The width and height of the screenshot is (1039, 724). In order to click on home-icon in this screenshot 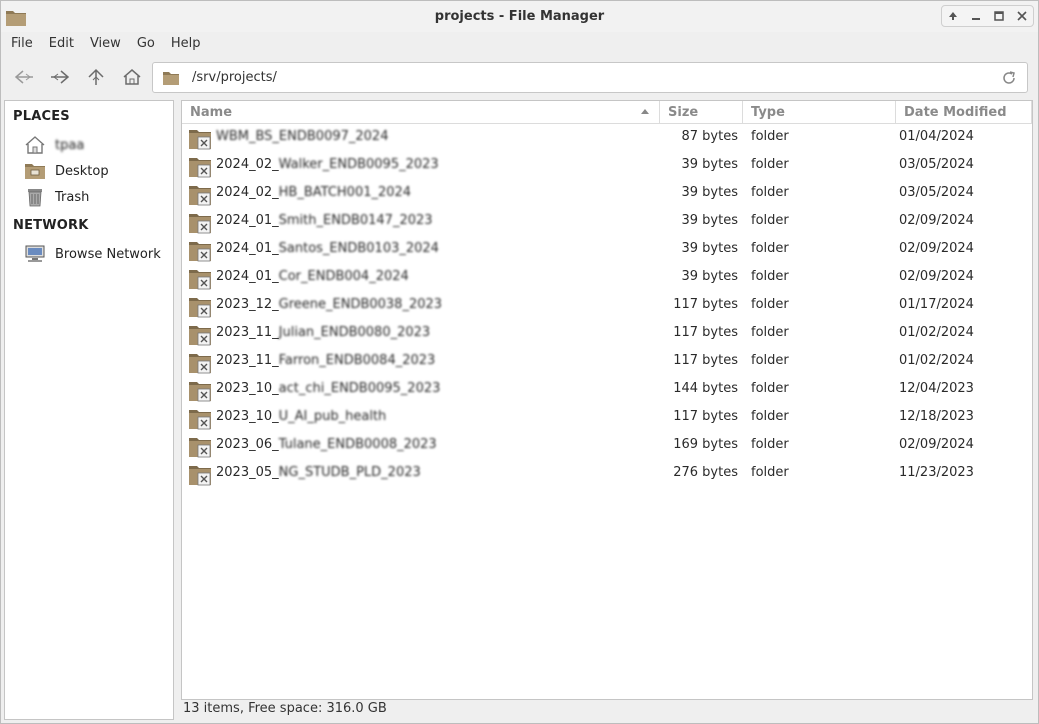, I will do `click(35, 145)`.